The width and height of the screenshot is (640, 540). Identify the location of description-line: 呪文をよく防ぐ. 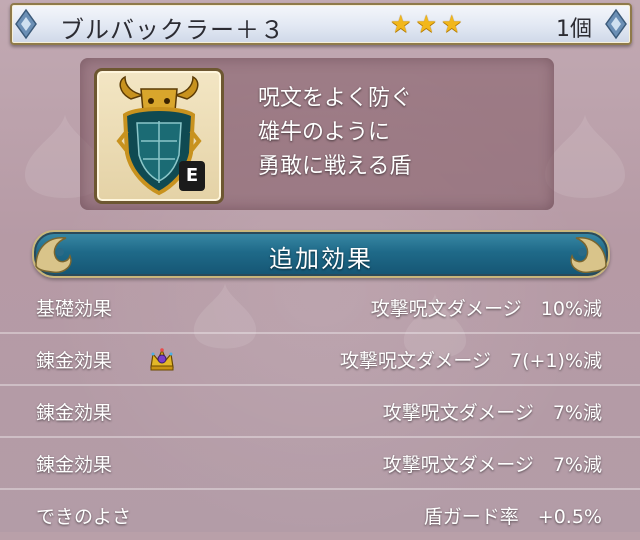
(335, 98).